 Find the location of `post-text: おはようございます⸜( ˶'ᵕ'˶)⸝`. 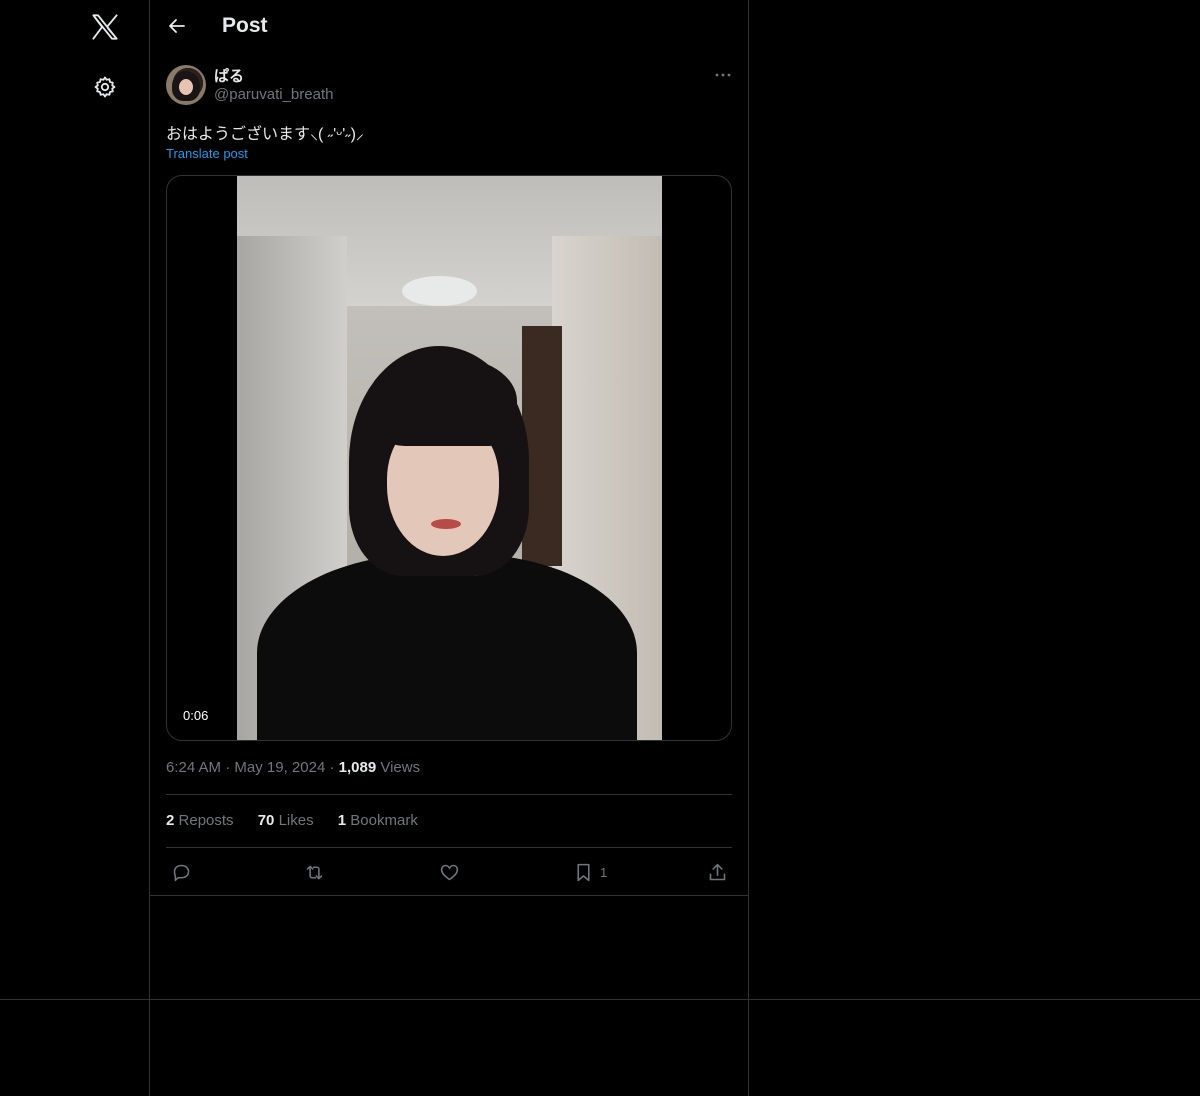

post-text: おはようございます⸜( ˶'ᵕ'˶)⸝ is located at coordinates (265, 134).